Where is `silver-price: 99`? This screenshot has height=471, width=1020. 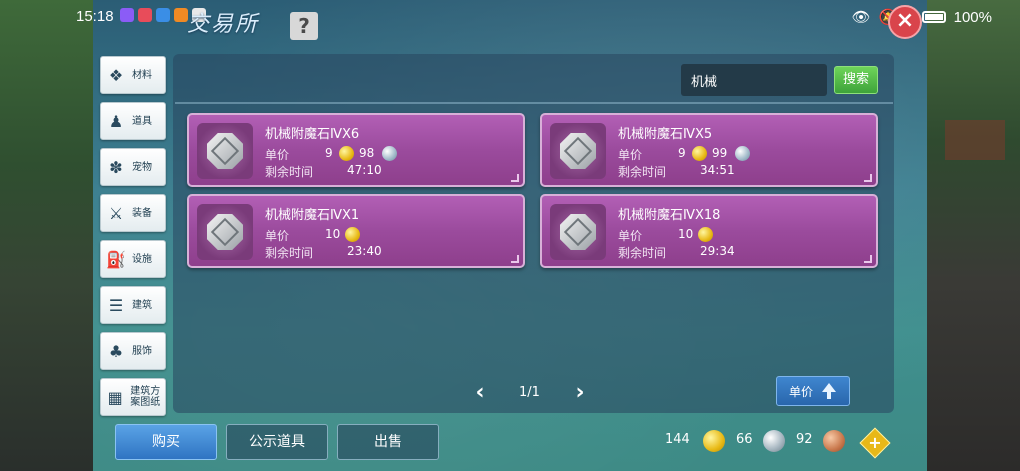
silver-price: 99 is located at coordinates (720, 153).